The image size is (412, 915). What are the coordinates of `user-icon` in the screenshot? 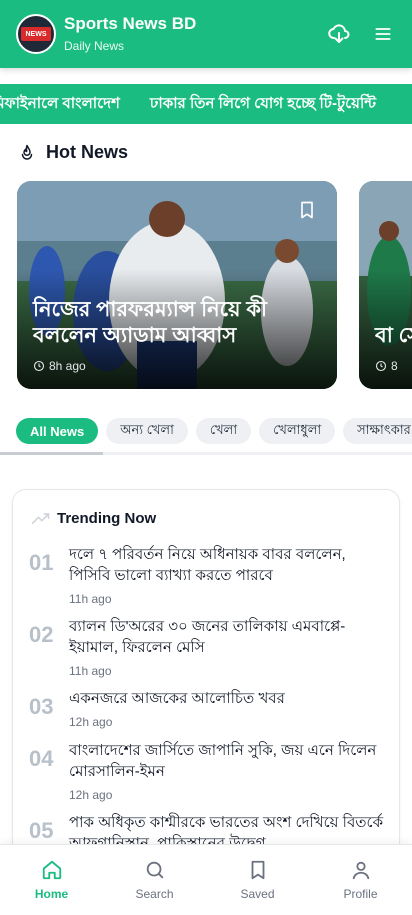 It's located at (360, 870).